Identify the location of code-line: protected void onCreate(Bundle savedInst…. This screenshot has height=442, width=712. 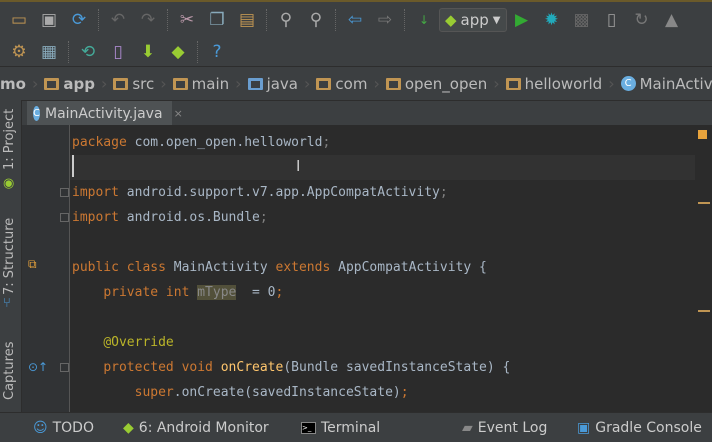
(291, 367).